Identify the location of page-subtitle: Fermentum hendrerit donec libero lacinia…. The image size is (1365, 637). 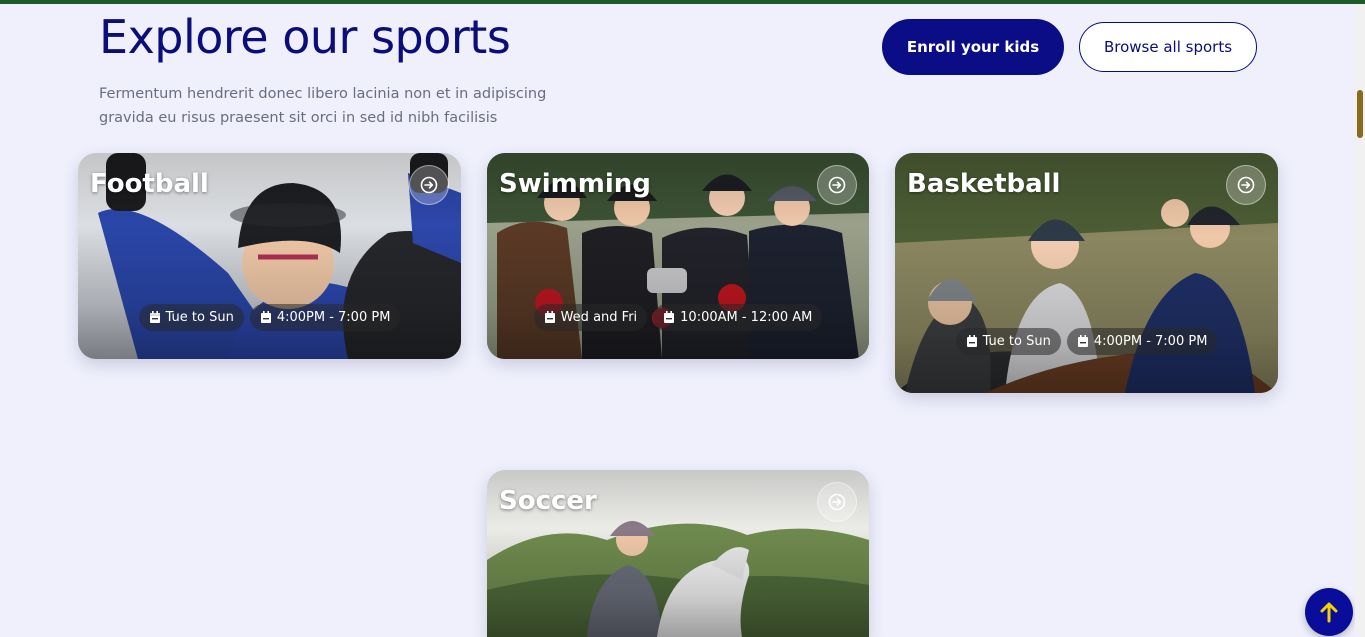
(323, 106).